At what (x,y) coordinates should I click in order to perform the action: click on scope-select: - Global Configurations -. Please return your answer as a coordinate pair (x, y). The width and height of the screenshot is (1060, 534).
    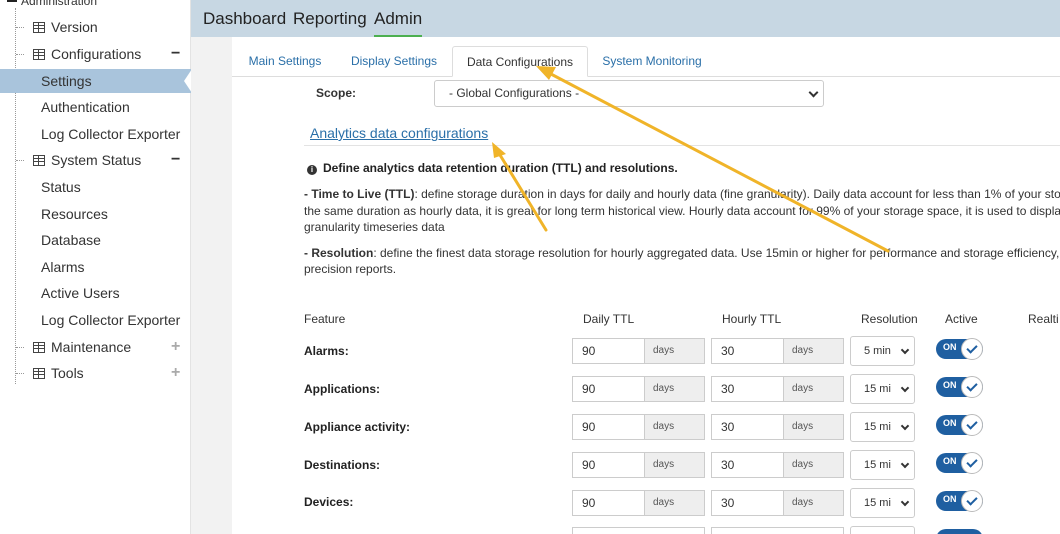
    Looking at the image, I should click on (629, 93).